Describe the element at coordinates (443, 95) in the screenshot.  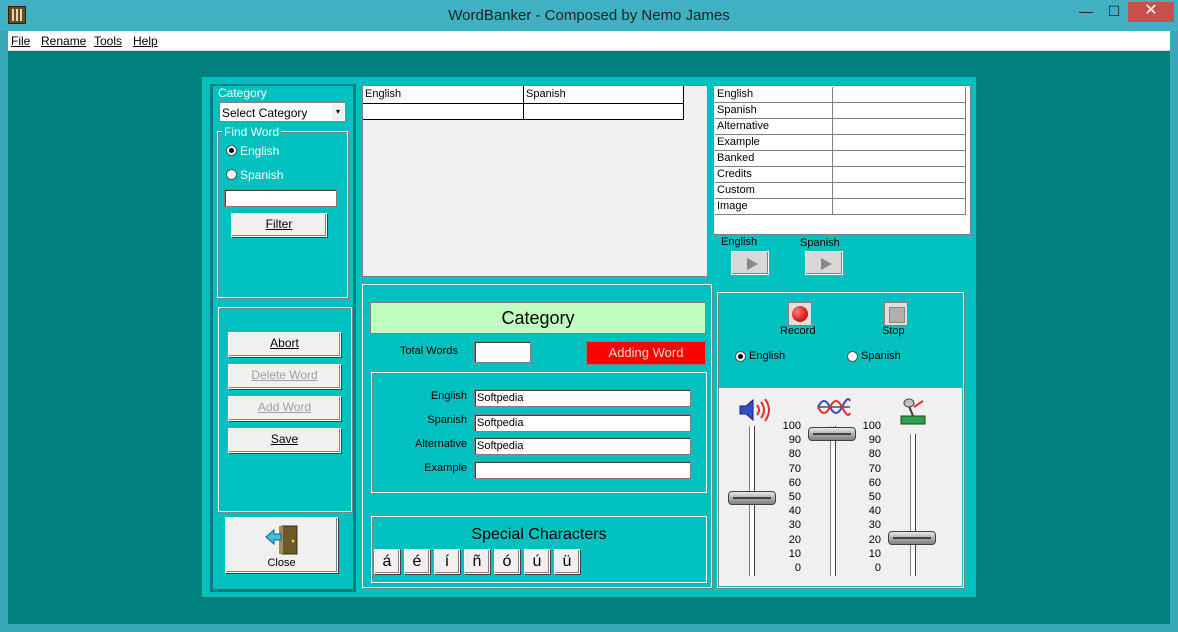
I see `word-list-header-english: English` at that location.